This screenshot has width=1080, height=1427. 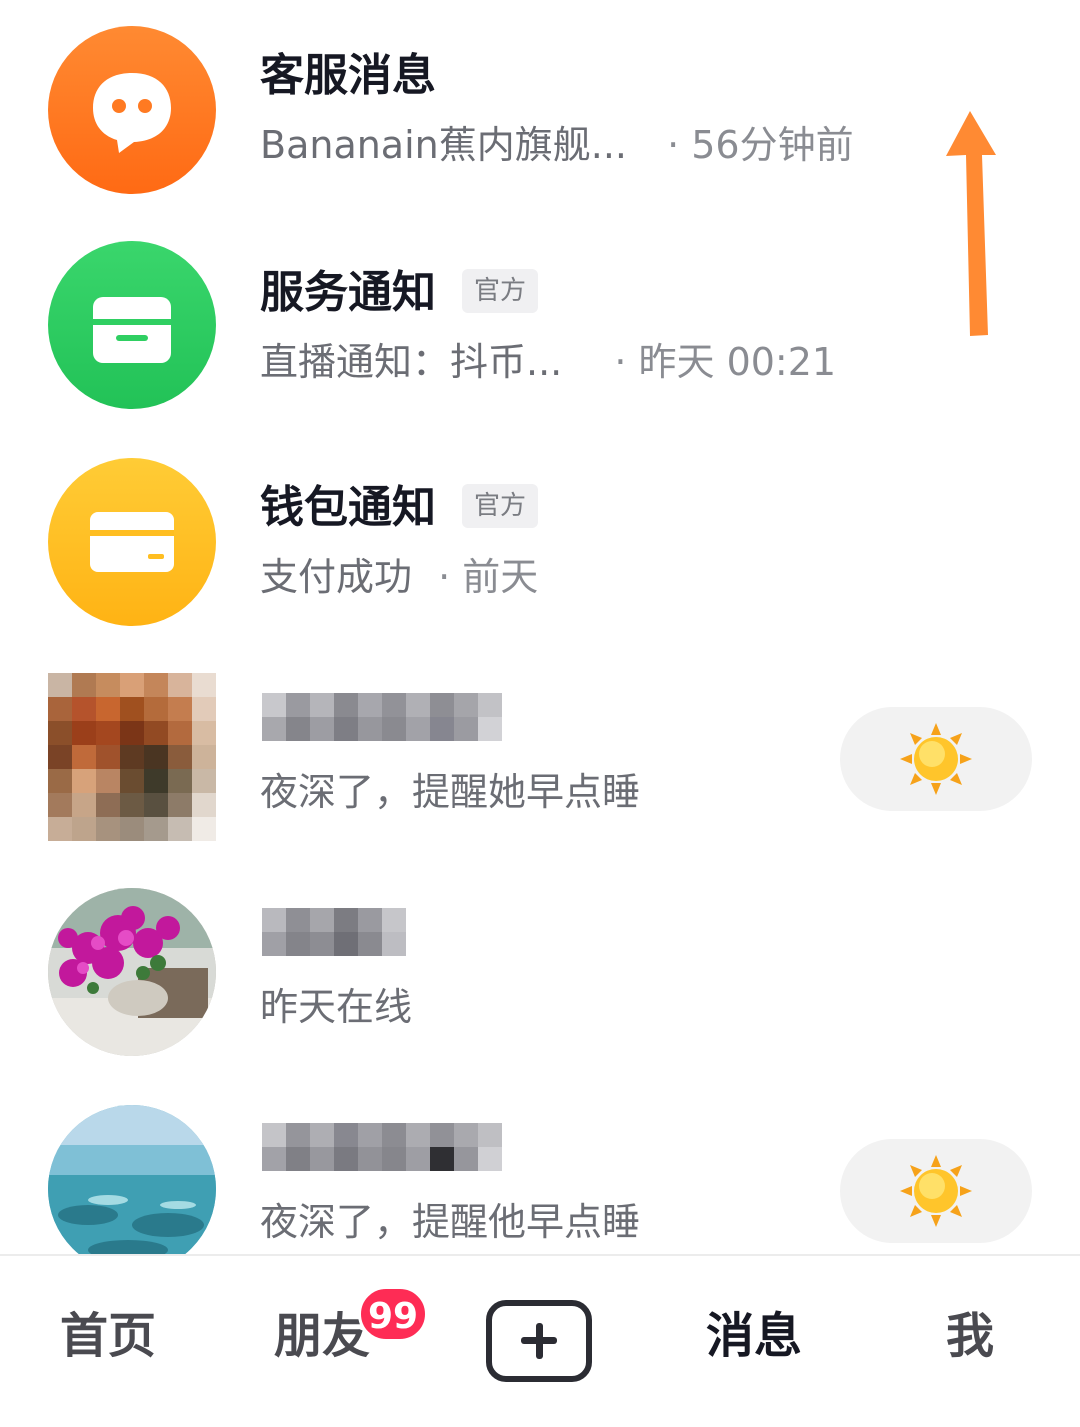 What do you see at coordinates (393, 1314) in the screenshot?
I see `friends-unread-badge: 99` at bounding box center [393, 1314].